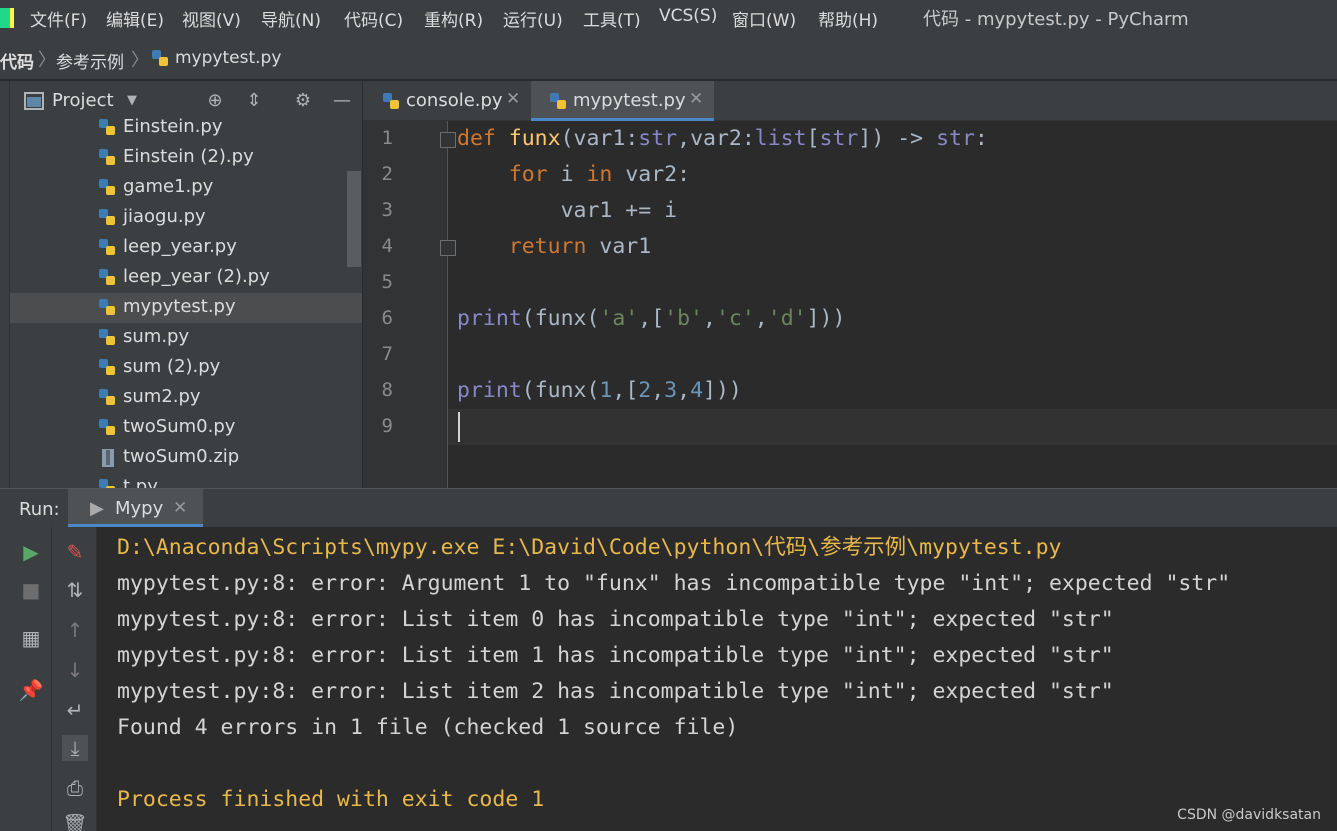 The image size is (1337, 831). What do you see at coordinates (1249, 815) in the screenshot?
I see `watermark: CSDN @davidksatan` at bounding box center [1249, 815].